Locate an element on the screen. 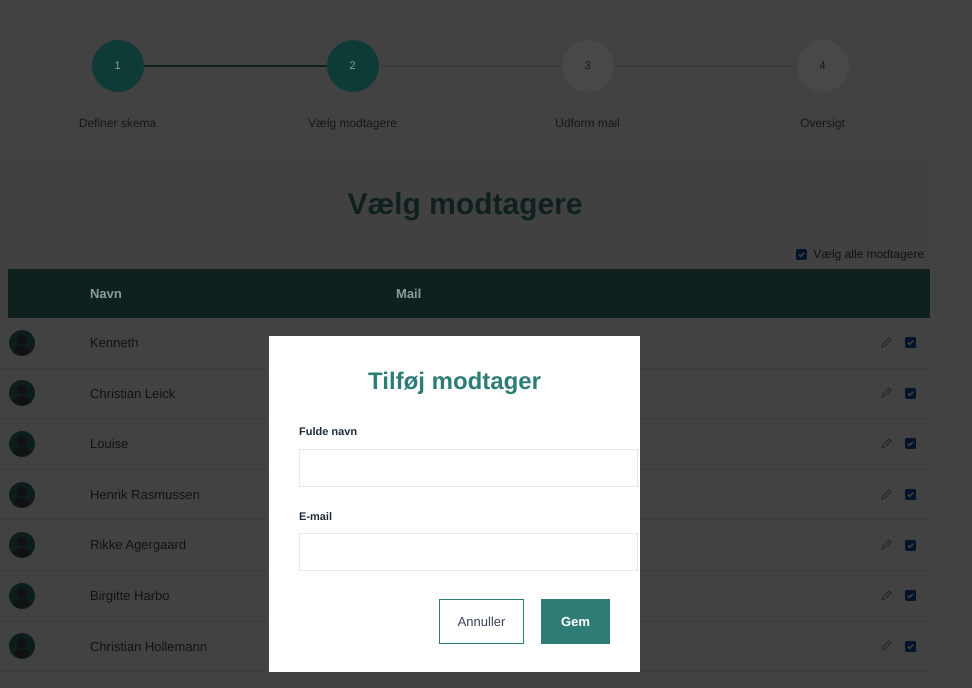 Image resolution: width=972 pixels, height=688 pixels. cancel-button: Annuller is located at coordinates (481, 621).